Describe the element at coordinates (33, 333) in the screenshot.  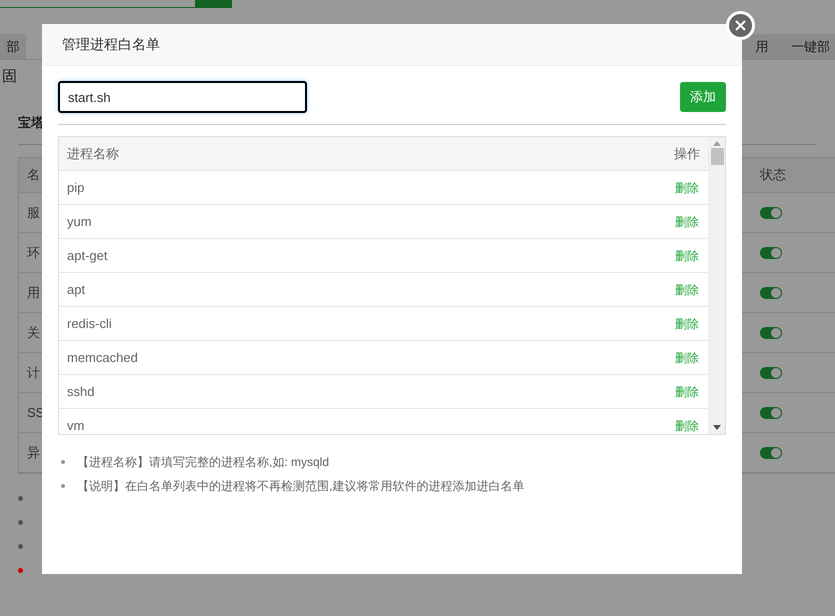
I see `table-cell-text: 关` at that location.